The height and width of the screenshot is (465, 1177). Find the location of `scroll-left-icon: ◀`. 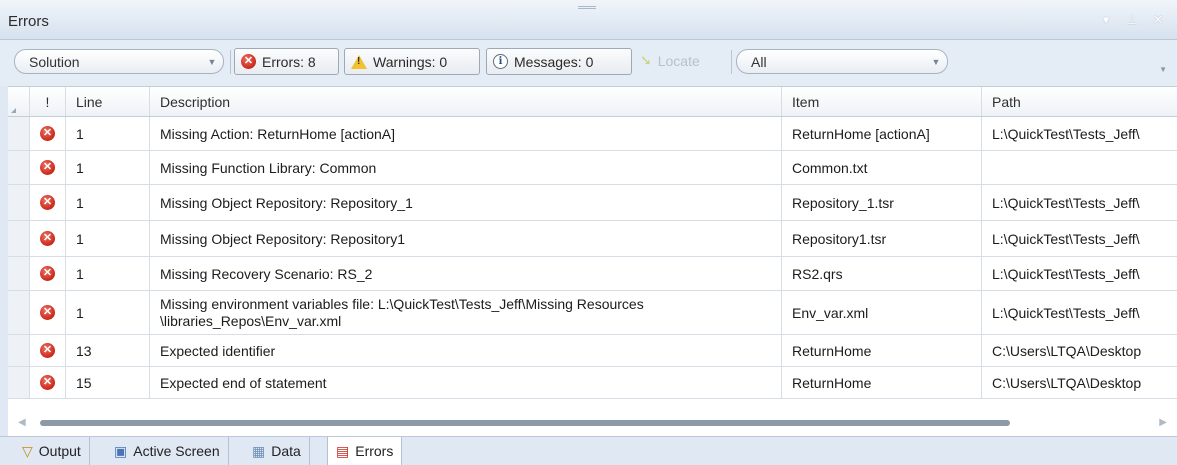

scroll-left-icon: ◀ is located at coordinates (22, 422).